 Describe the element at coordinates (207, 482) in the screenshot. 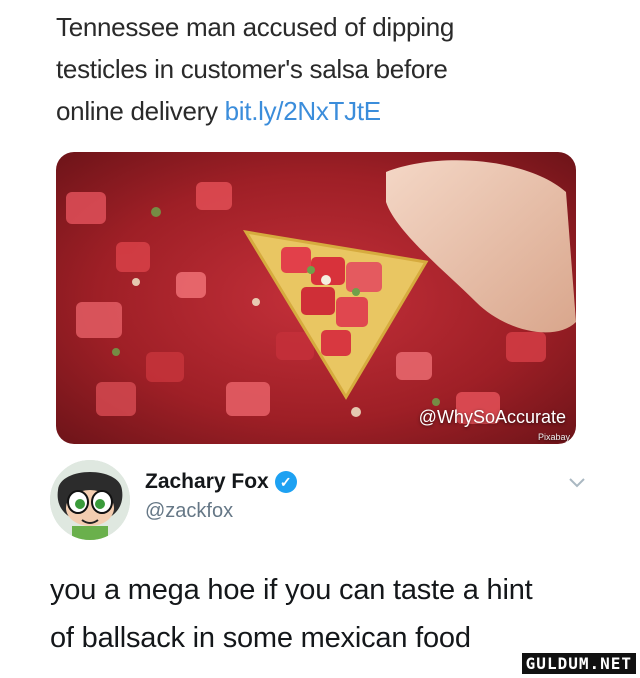

I see `author-name: Zachary Fox` at that location.